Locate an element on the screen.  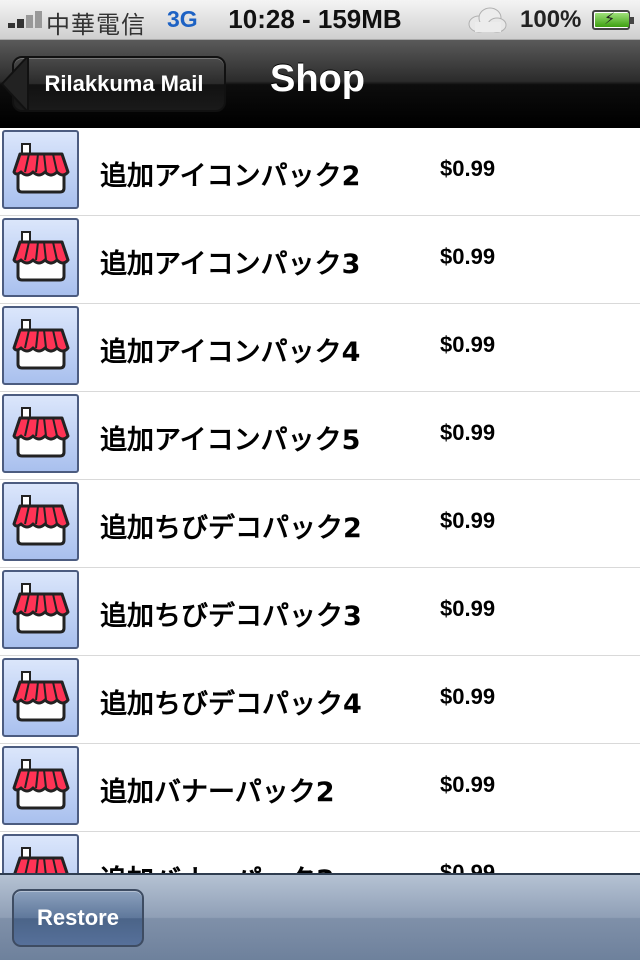
item-name: 追加ちびデコパック2 is located at coordinates (231, 528).